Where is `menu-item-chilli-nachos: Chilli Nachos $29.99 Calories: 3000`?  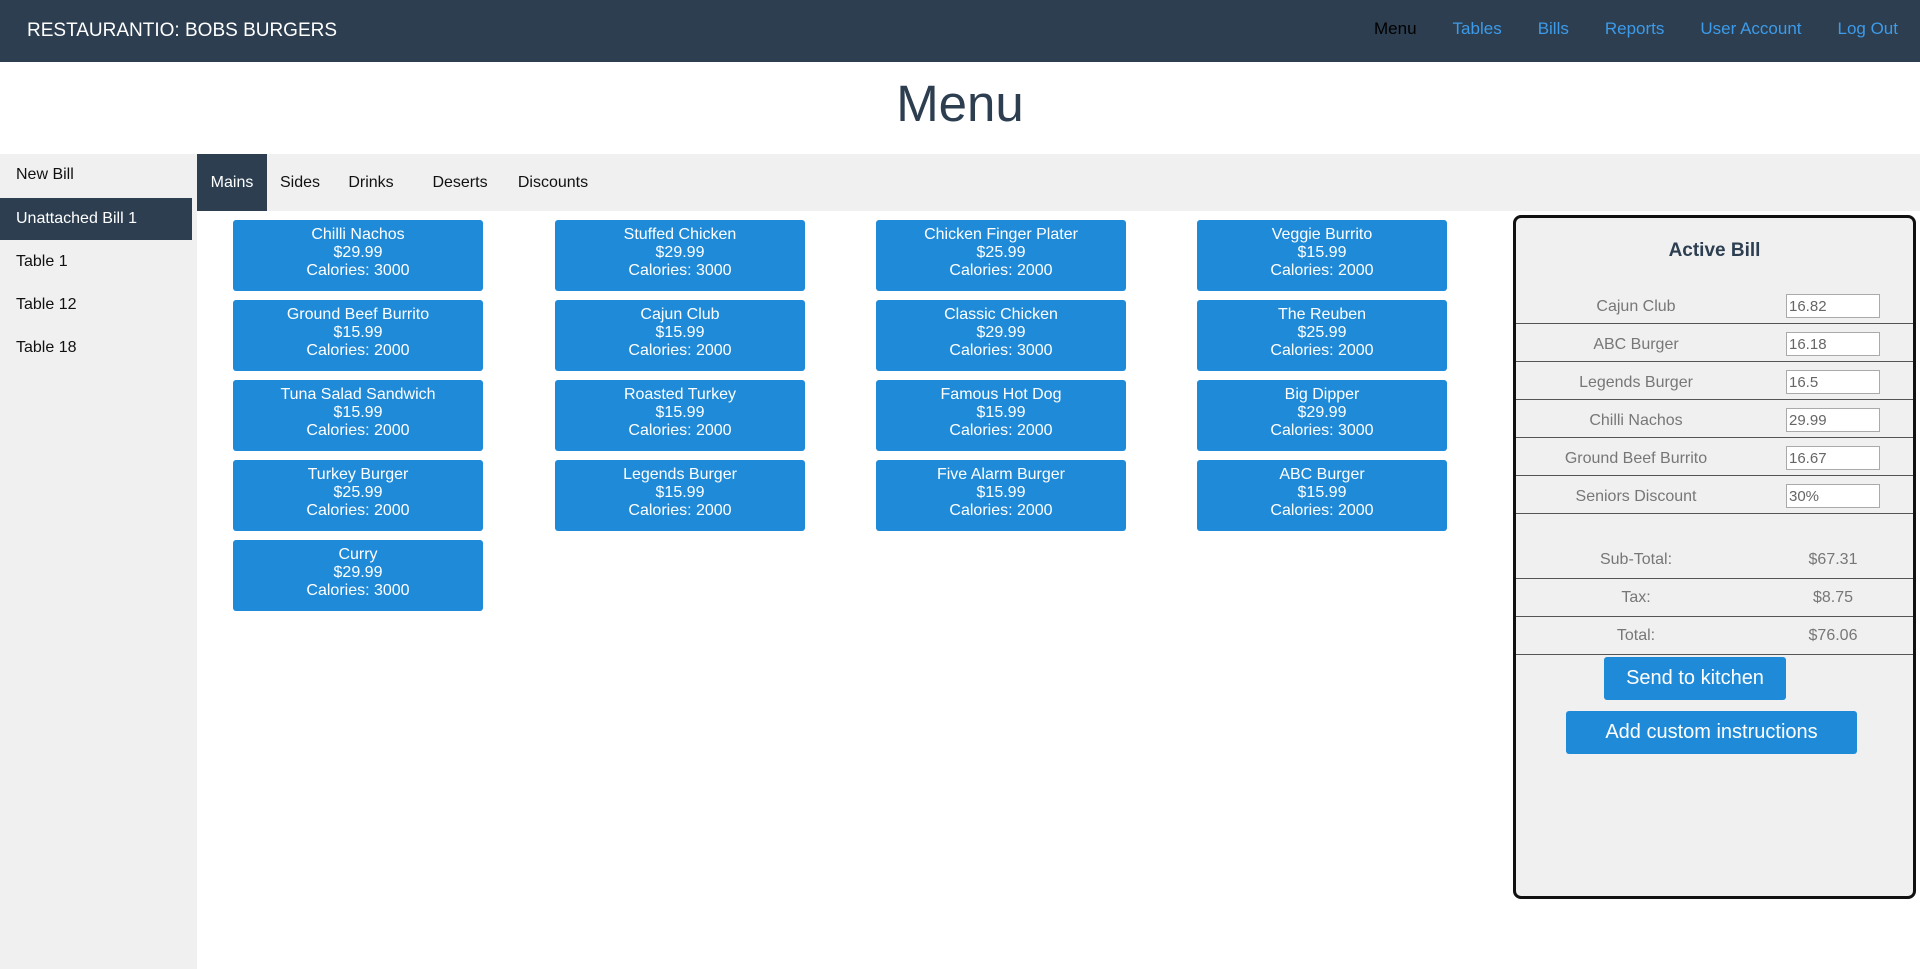
menu-item-chilli-nachos: Chilli Nachos $29.99 Calories: 3000 is located at coordinates (358, 255).